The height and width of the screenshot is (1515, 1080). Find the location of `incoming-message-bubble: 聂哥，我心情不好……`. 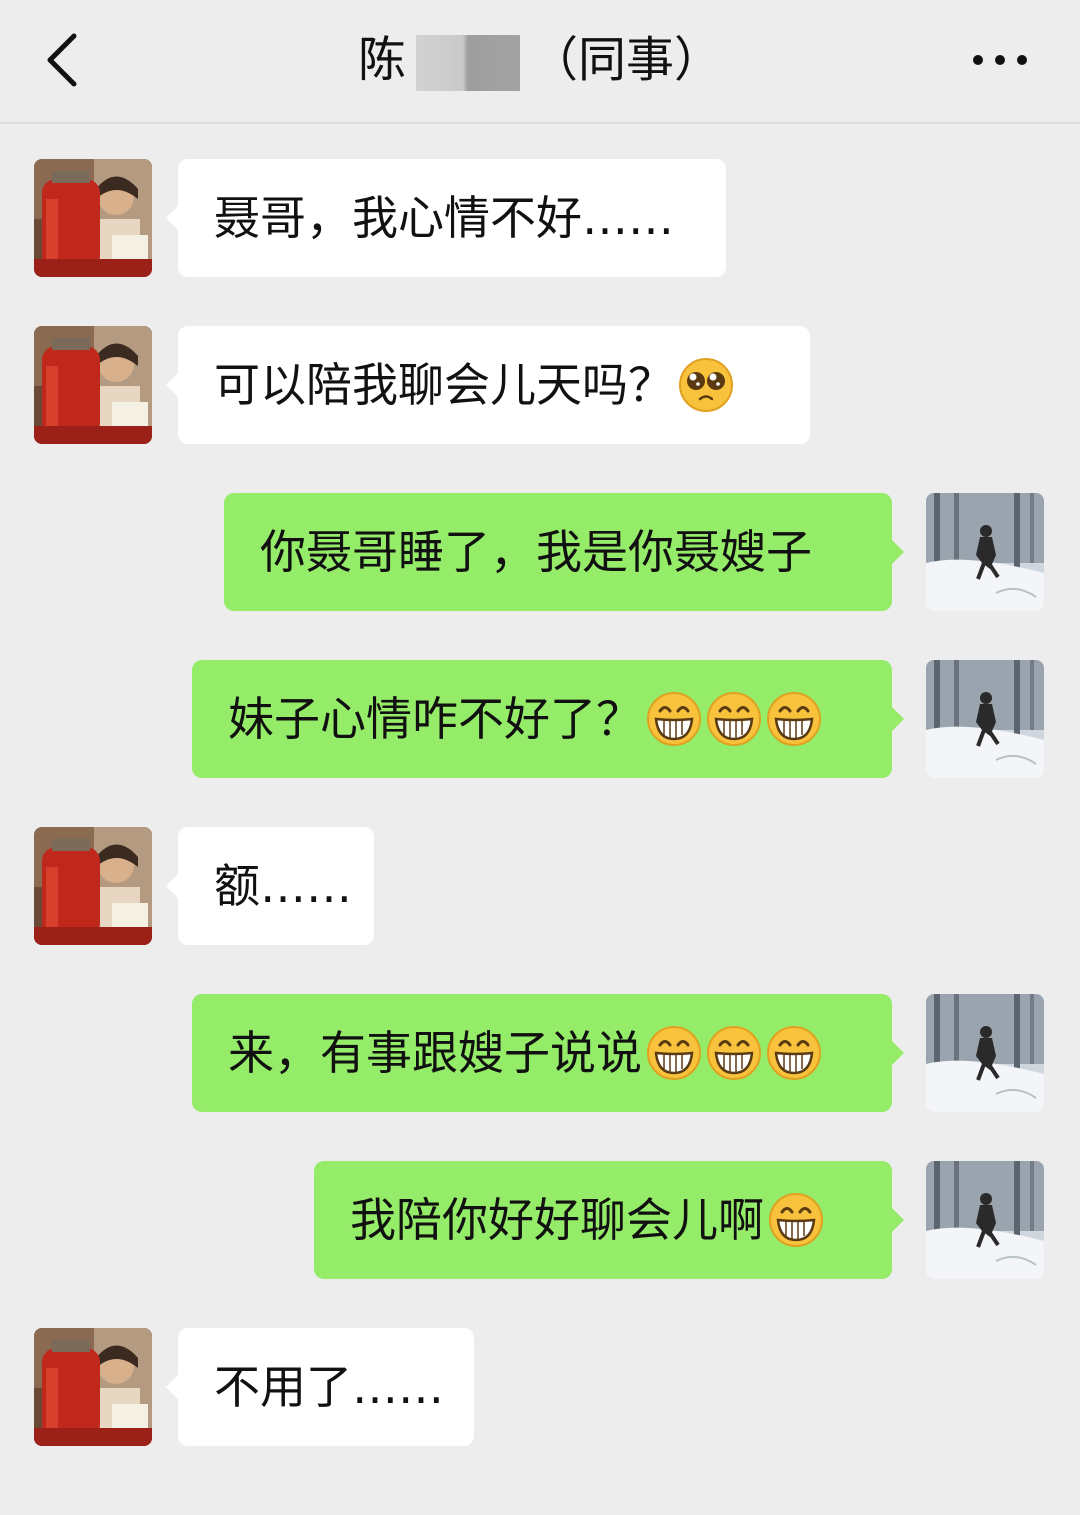

incoming-message-bubble: 聂哥，我心情不好…… is located at coordinates (446, 218).